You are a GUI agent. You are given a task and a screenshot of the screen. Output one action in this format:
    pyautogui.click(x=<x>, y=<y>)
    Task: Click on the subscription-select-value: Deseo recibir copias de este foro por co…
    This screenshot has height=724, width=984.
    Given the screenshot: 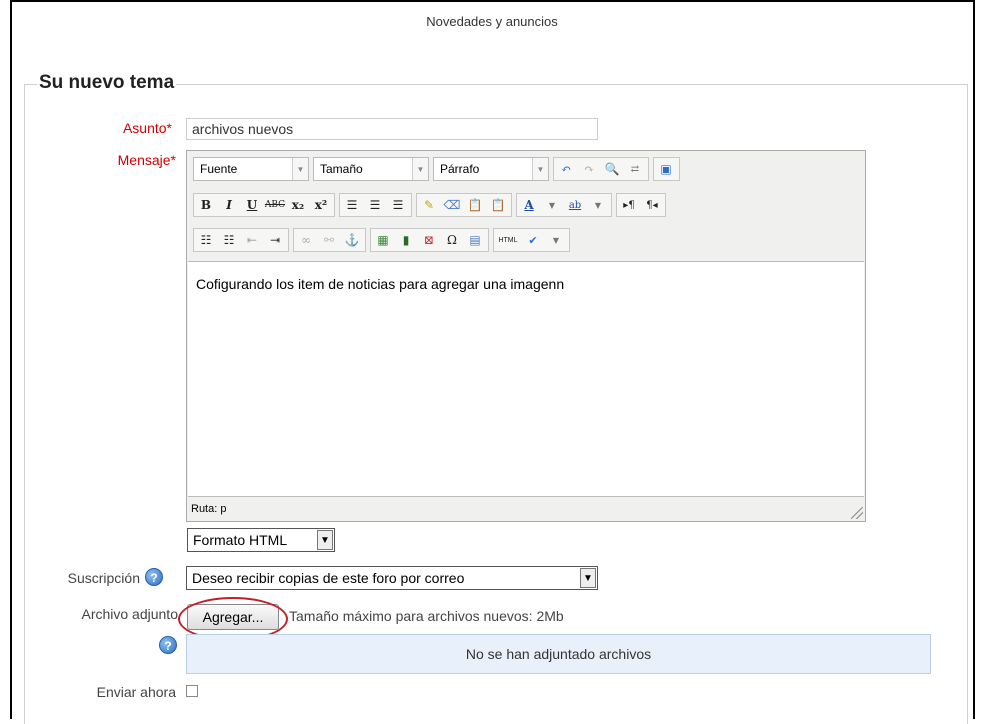 What is the action you would take?
    pyautogui.click(x=328, y=578)
    